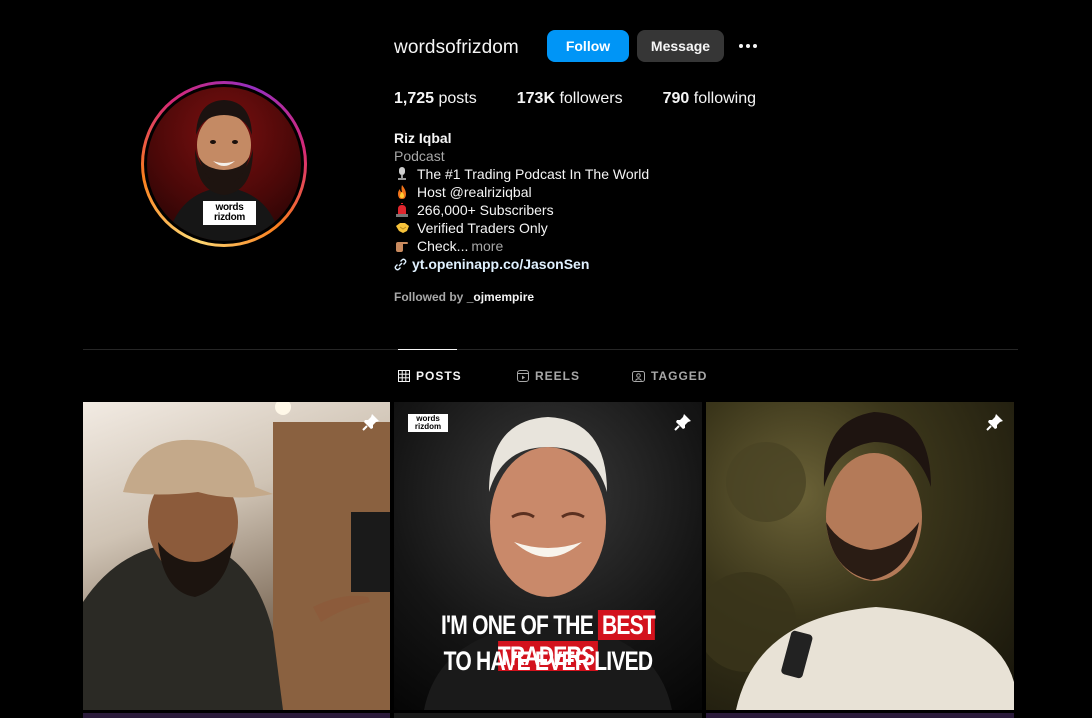 This screenshot has width=1092, height=718. I want to click on active-tab-indicator, so click(427, 349).